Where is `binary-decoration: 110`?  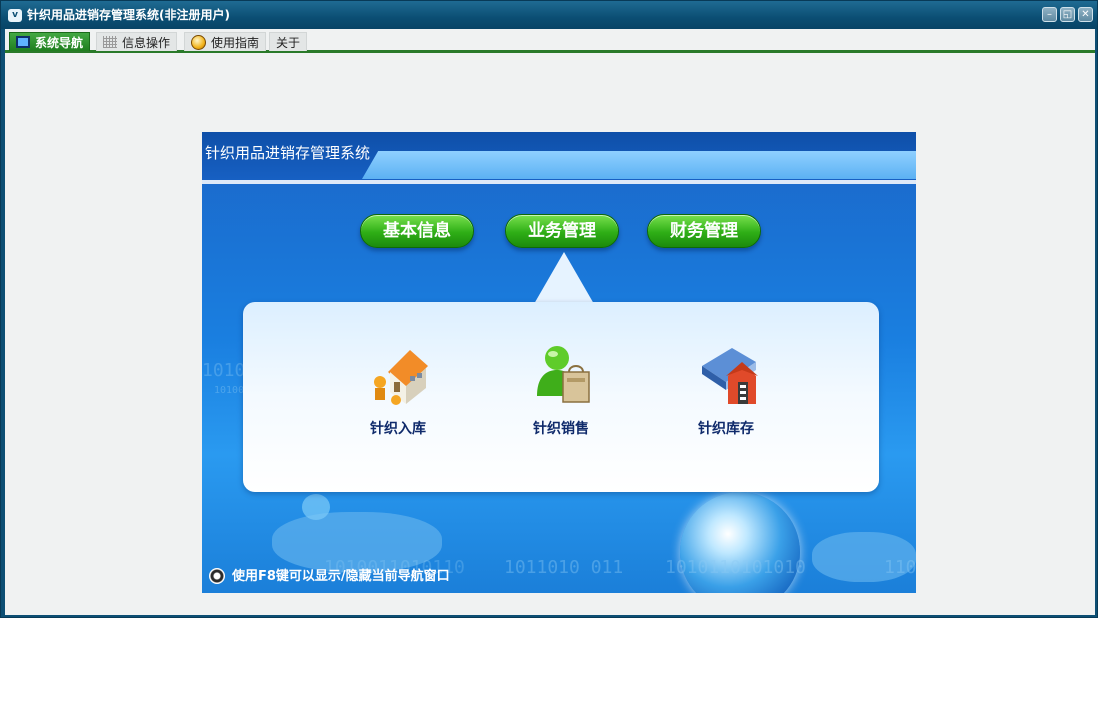
binary-decoration: 110 is located at coordinates (900, 567).